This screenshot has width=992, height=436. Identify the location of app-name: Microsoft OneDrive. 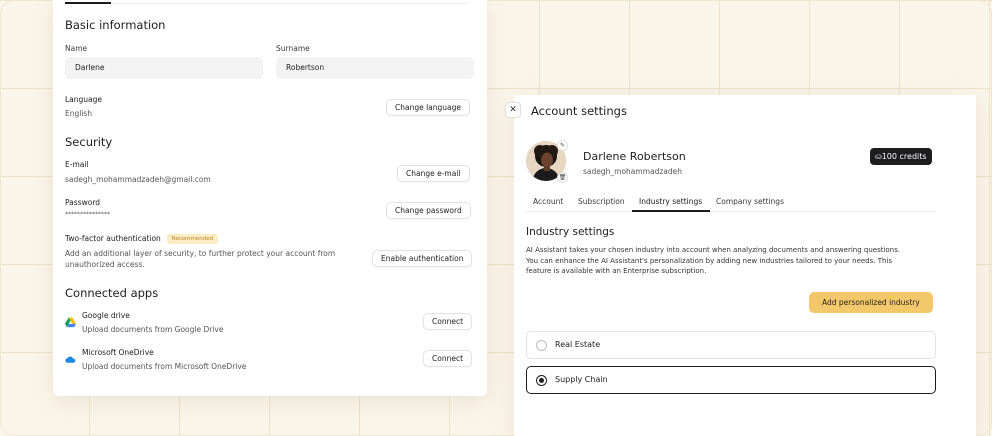
(118, 352).